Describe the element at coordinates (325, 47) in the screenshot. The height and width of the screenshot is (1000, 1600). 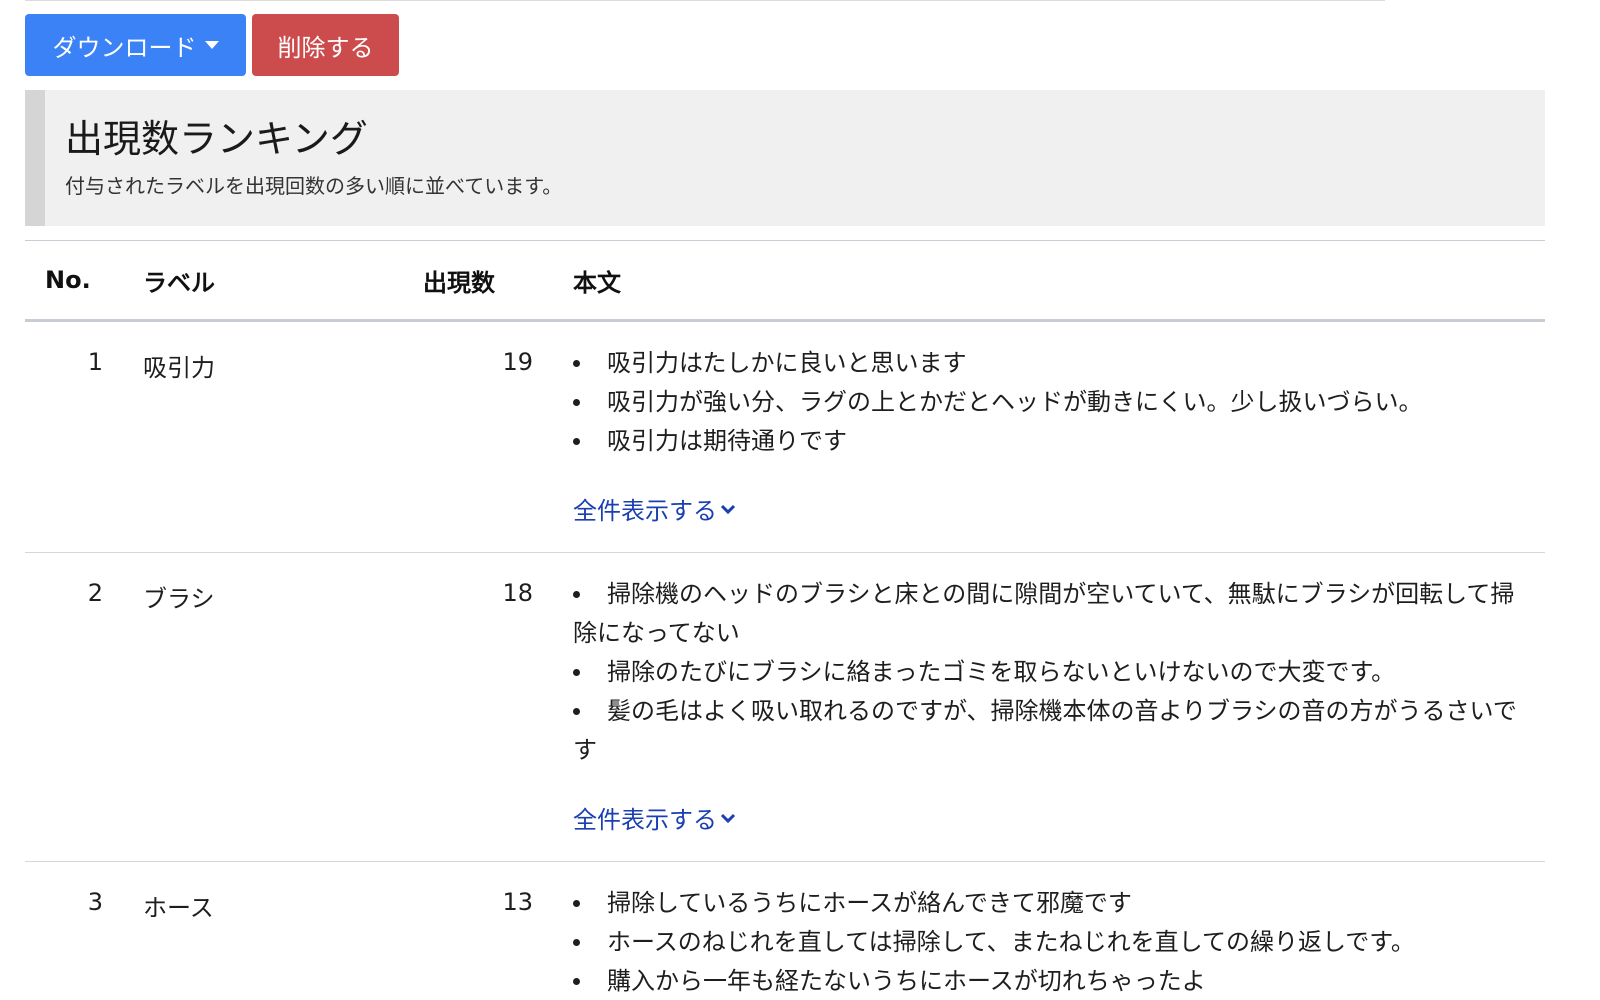
I see `delete-button-label: 削除する` at that location.